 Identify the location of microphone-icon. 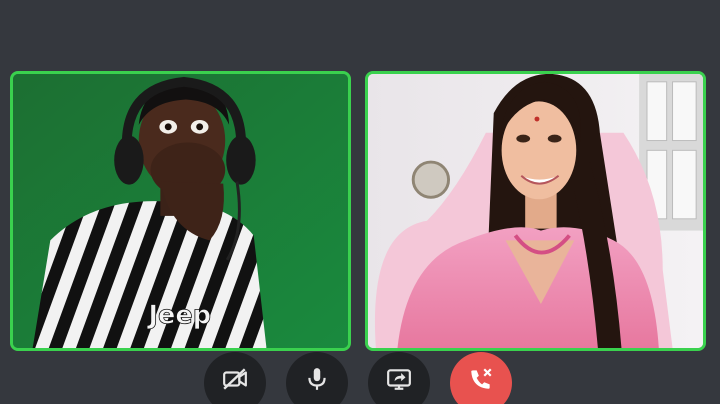
(317, 379).